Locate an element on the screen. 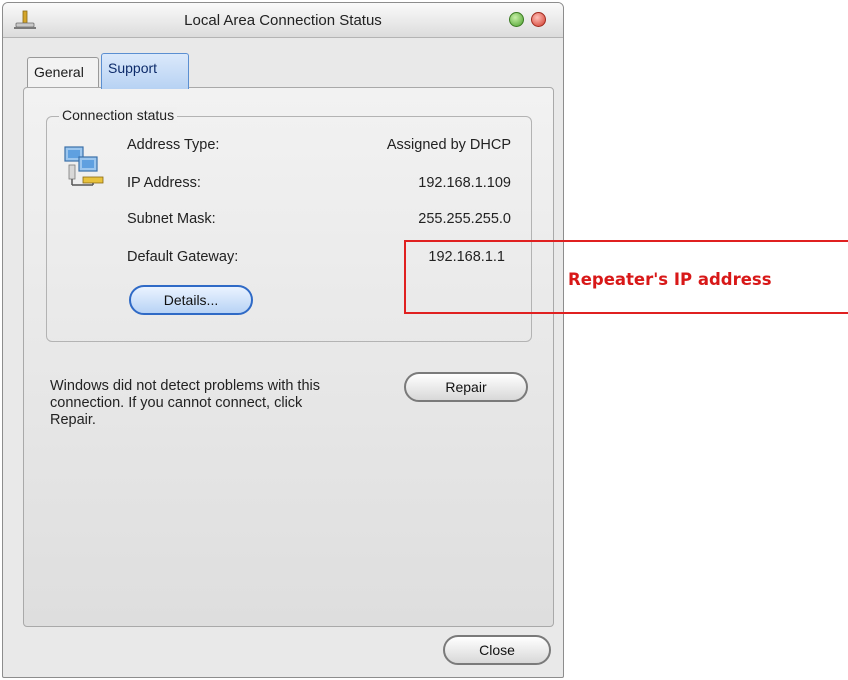 Image resolution: width=848 pixels, height=680 pixels. ip-address-value: 192.168.1.109 is located at coordinates (464, 183).